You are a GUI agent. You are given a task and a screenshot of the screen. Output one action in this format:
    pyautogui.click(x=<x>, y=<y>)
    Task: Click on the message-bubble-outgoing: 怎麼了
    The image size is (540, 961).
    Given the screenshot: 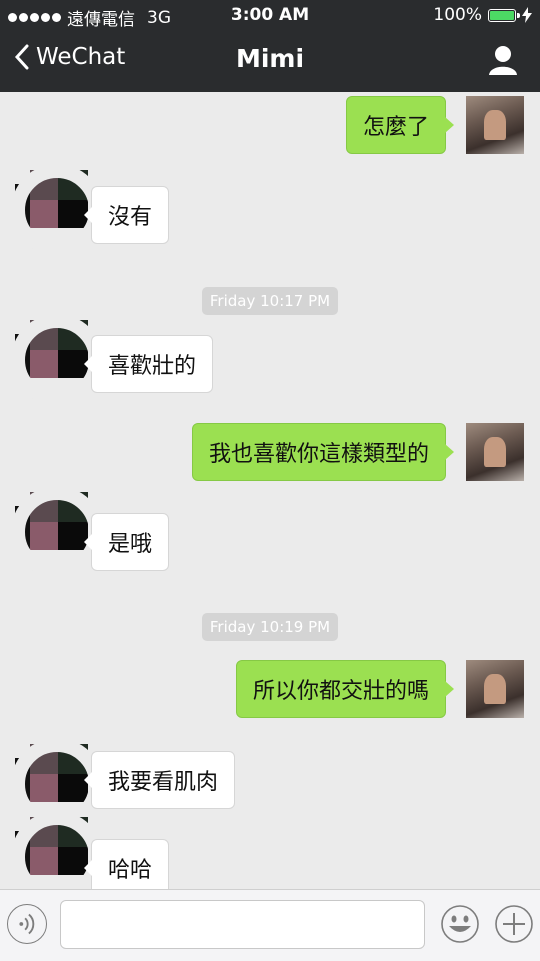 What is the action you would take?
    pyautogui.click(x=400, y=125)
    